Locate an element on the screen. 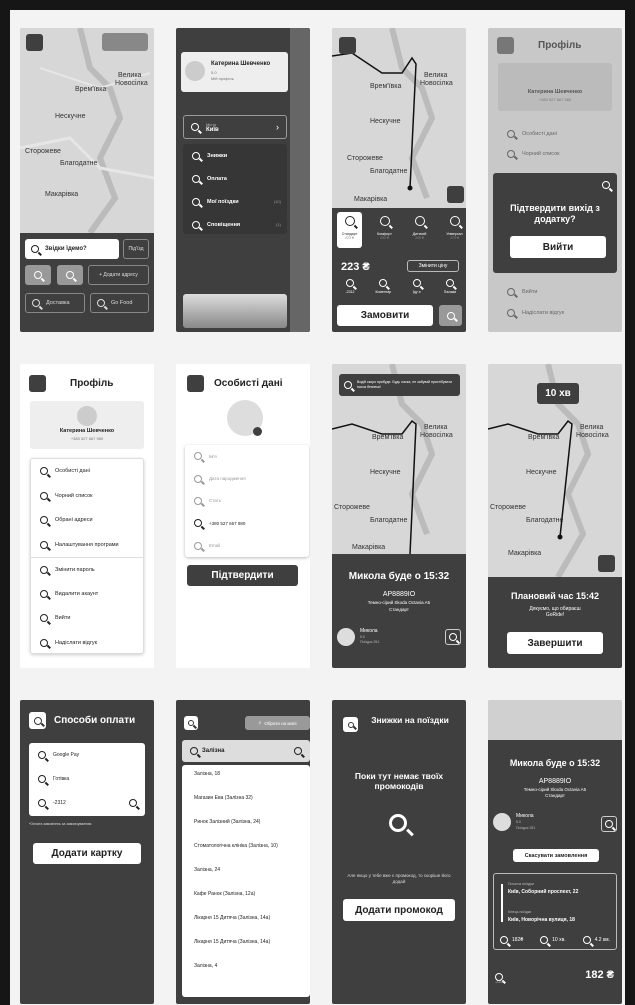 The width and height of the screenshot is (635, 1005). form-field: +380 527 667 980 is located at coordinates (247, 523).